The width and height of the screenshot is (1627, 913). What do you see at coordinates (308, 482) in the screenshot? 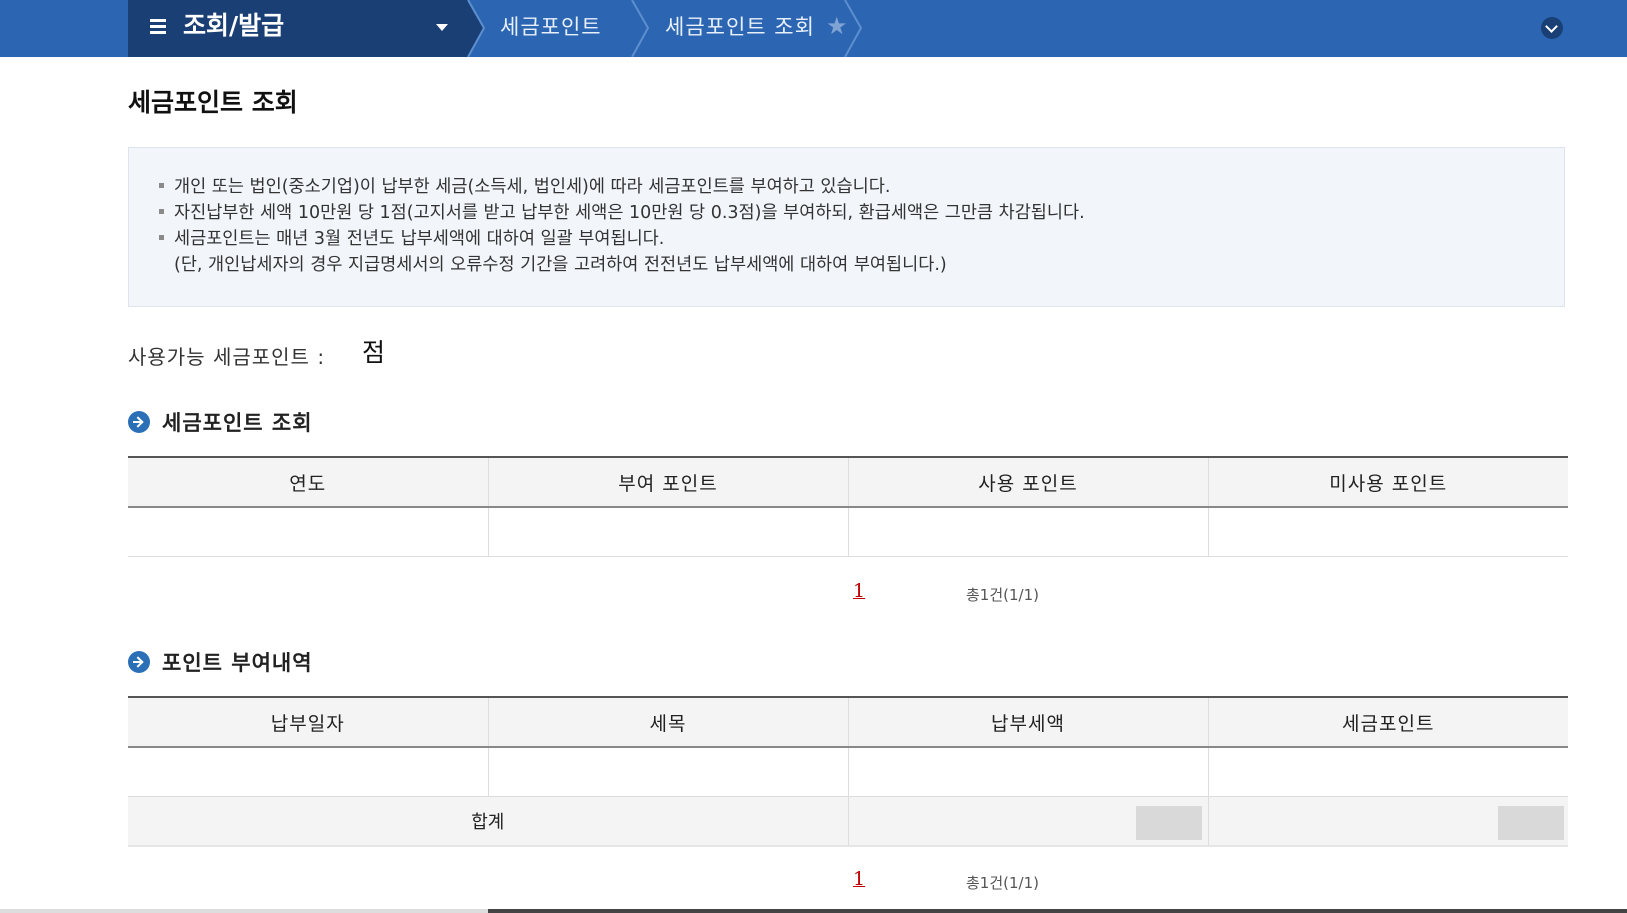
I see `col-year: 연도` at bounding box center [308, 482].